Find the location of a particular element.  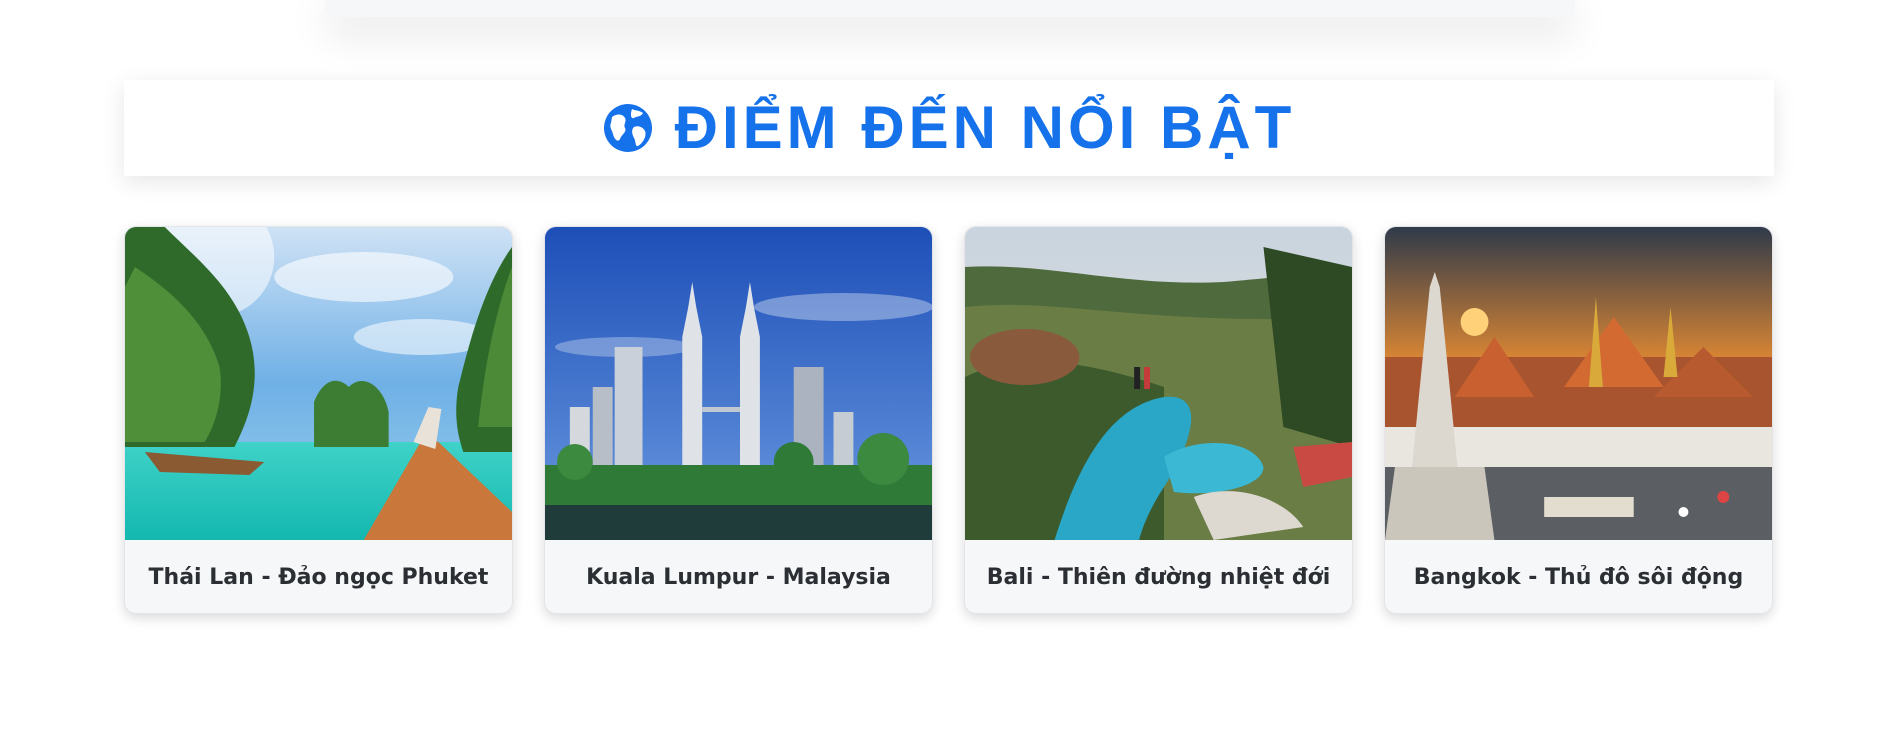

destination-card-bangkok: Bangkok - Thủ đô sôi động is located at coordinates (1578, 420).